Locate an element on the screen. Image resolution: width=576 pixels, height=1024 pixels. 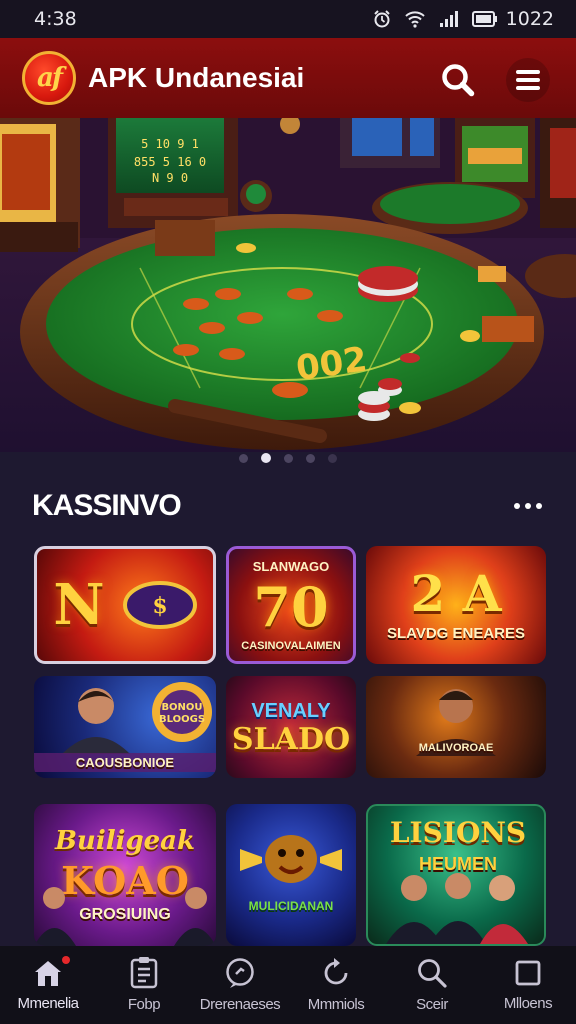
svg-text: 855 5 16 0 is located at coordinates (170, 162).